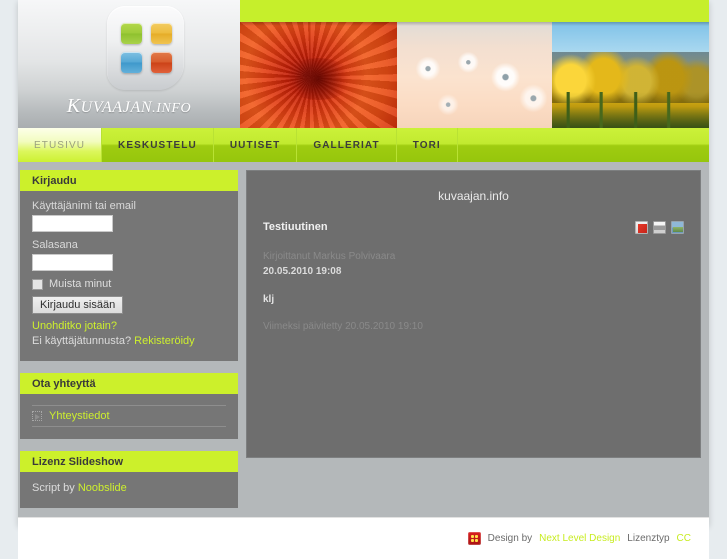  I want to click on contact-module: Ota yhteyttä Yhteystiedot, so click(129, 406).